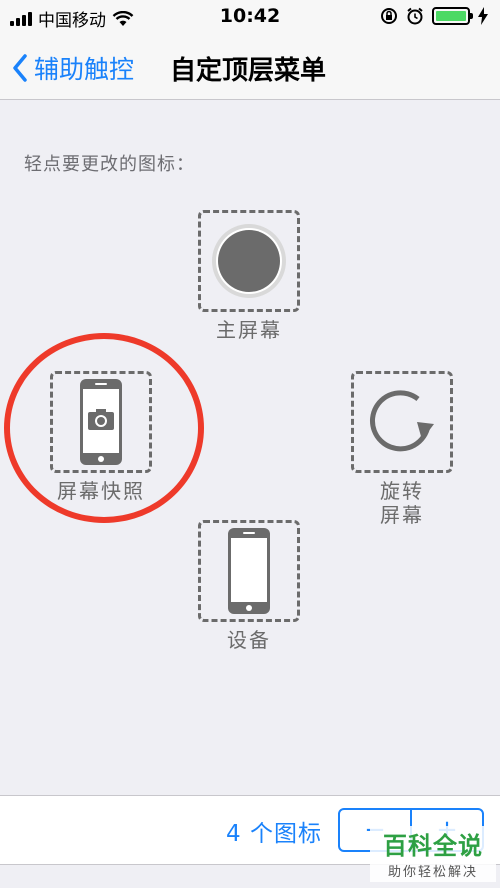 The image size is (500, 888). I want to click on navigation-bar: 辅助触控 自定顶层菜单, so click(250, 68).